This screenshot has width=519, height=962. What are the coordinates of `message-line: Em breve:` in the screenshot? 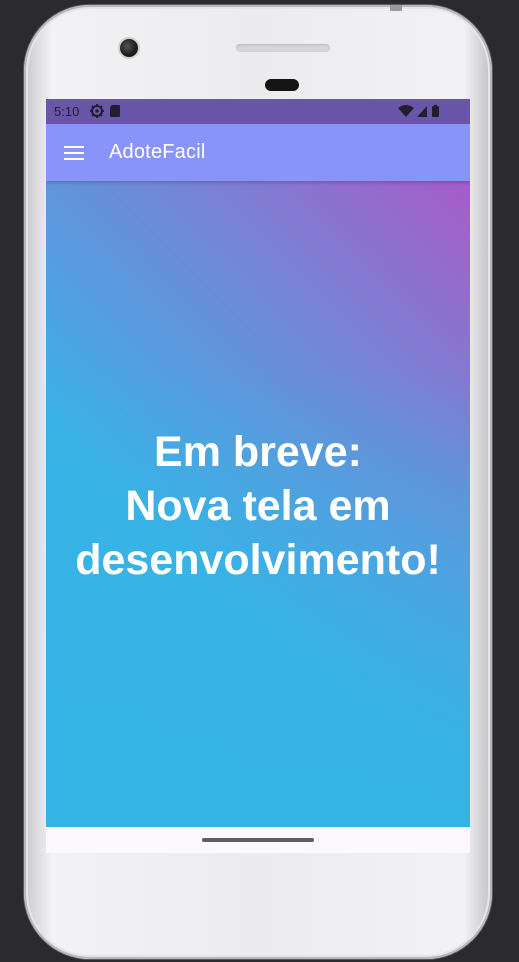 It's located at (258, 452).